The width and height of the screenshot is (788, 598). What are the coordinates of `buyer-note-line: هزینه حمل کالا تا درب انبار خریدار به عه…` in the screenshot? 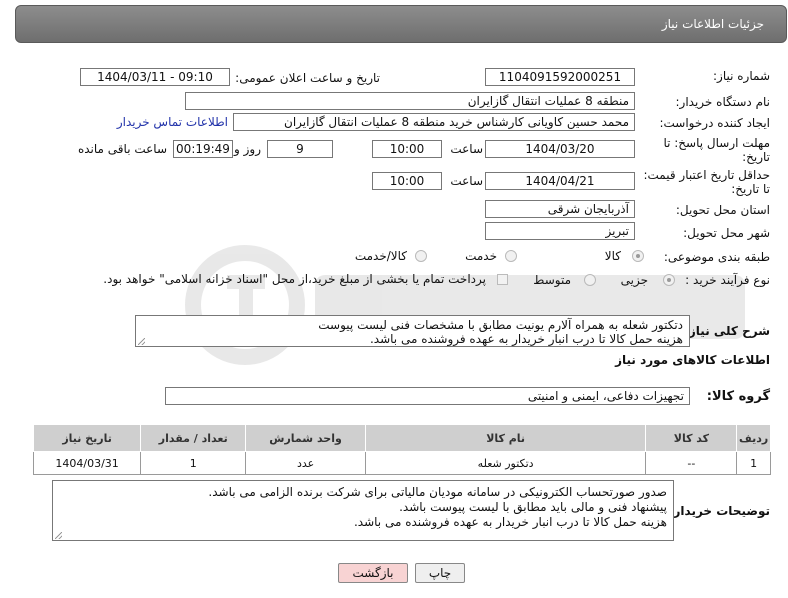 It's located at (510, 522).